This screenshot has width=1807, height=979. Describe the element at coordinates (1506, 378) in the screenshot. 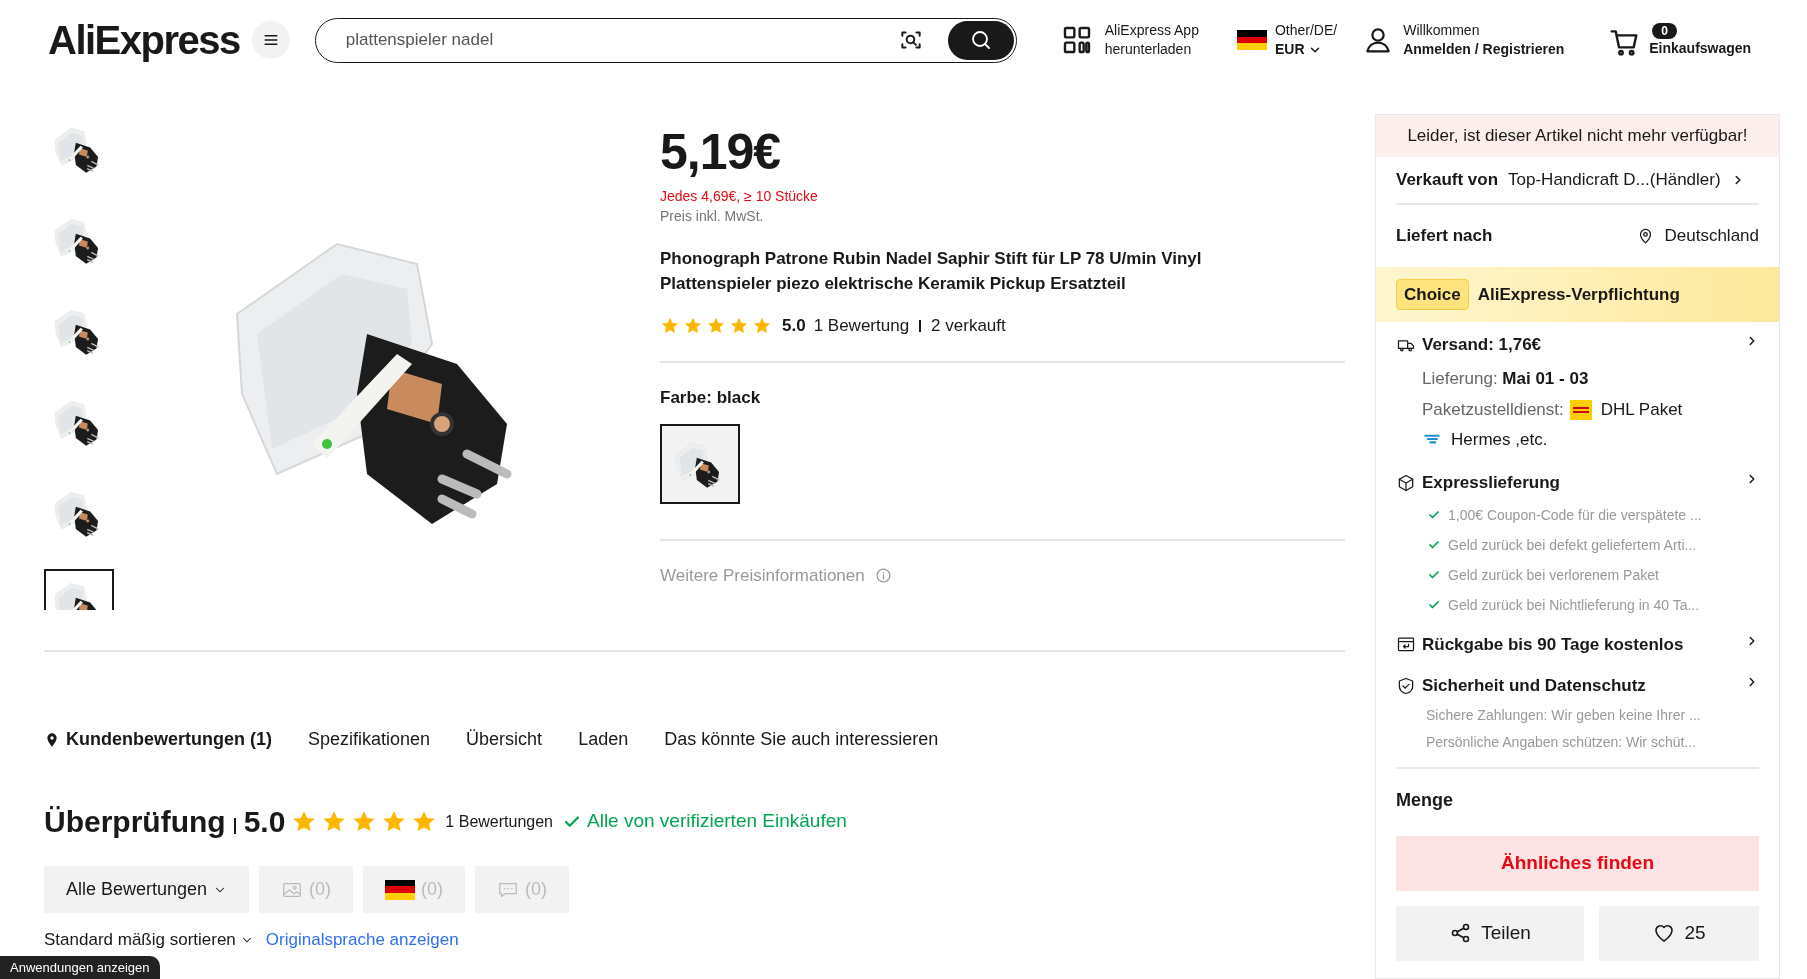

I see `delivery-estimate: Lieferung: Mai 01 - 03` at that location.